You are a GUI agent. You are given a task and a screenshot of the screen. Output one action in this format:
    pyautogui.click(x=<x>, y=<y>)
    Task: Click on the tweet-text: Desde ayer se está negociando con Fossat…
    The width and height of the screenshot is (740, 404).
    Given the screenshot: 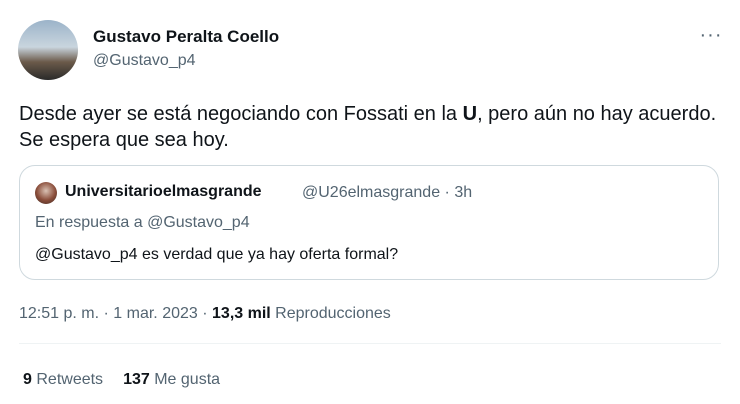 What is the action you would take?
    pyautogui.click(x=369, y=127)
    